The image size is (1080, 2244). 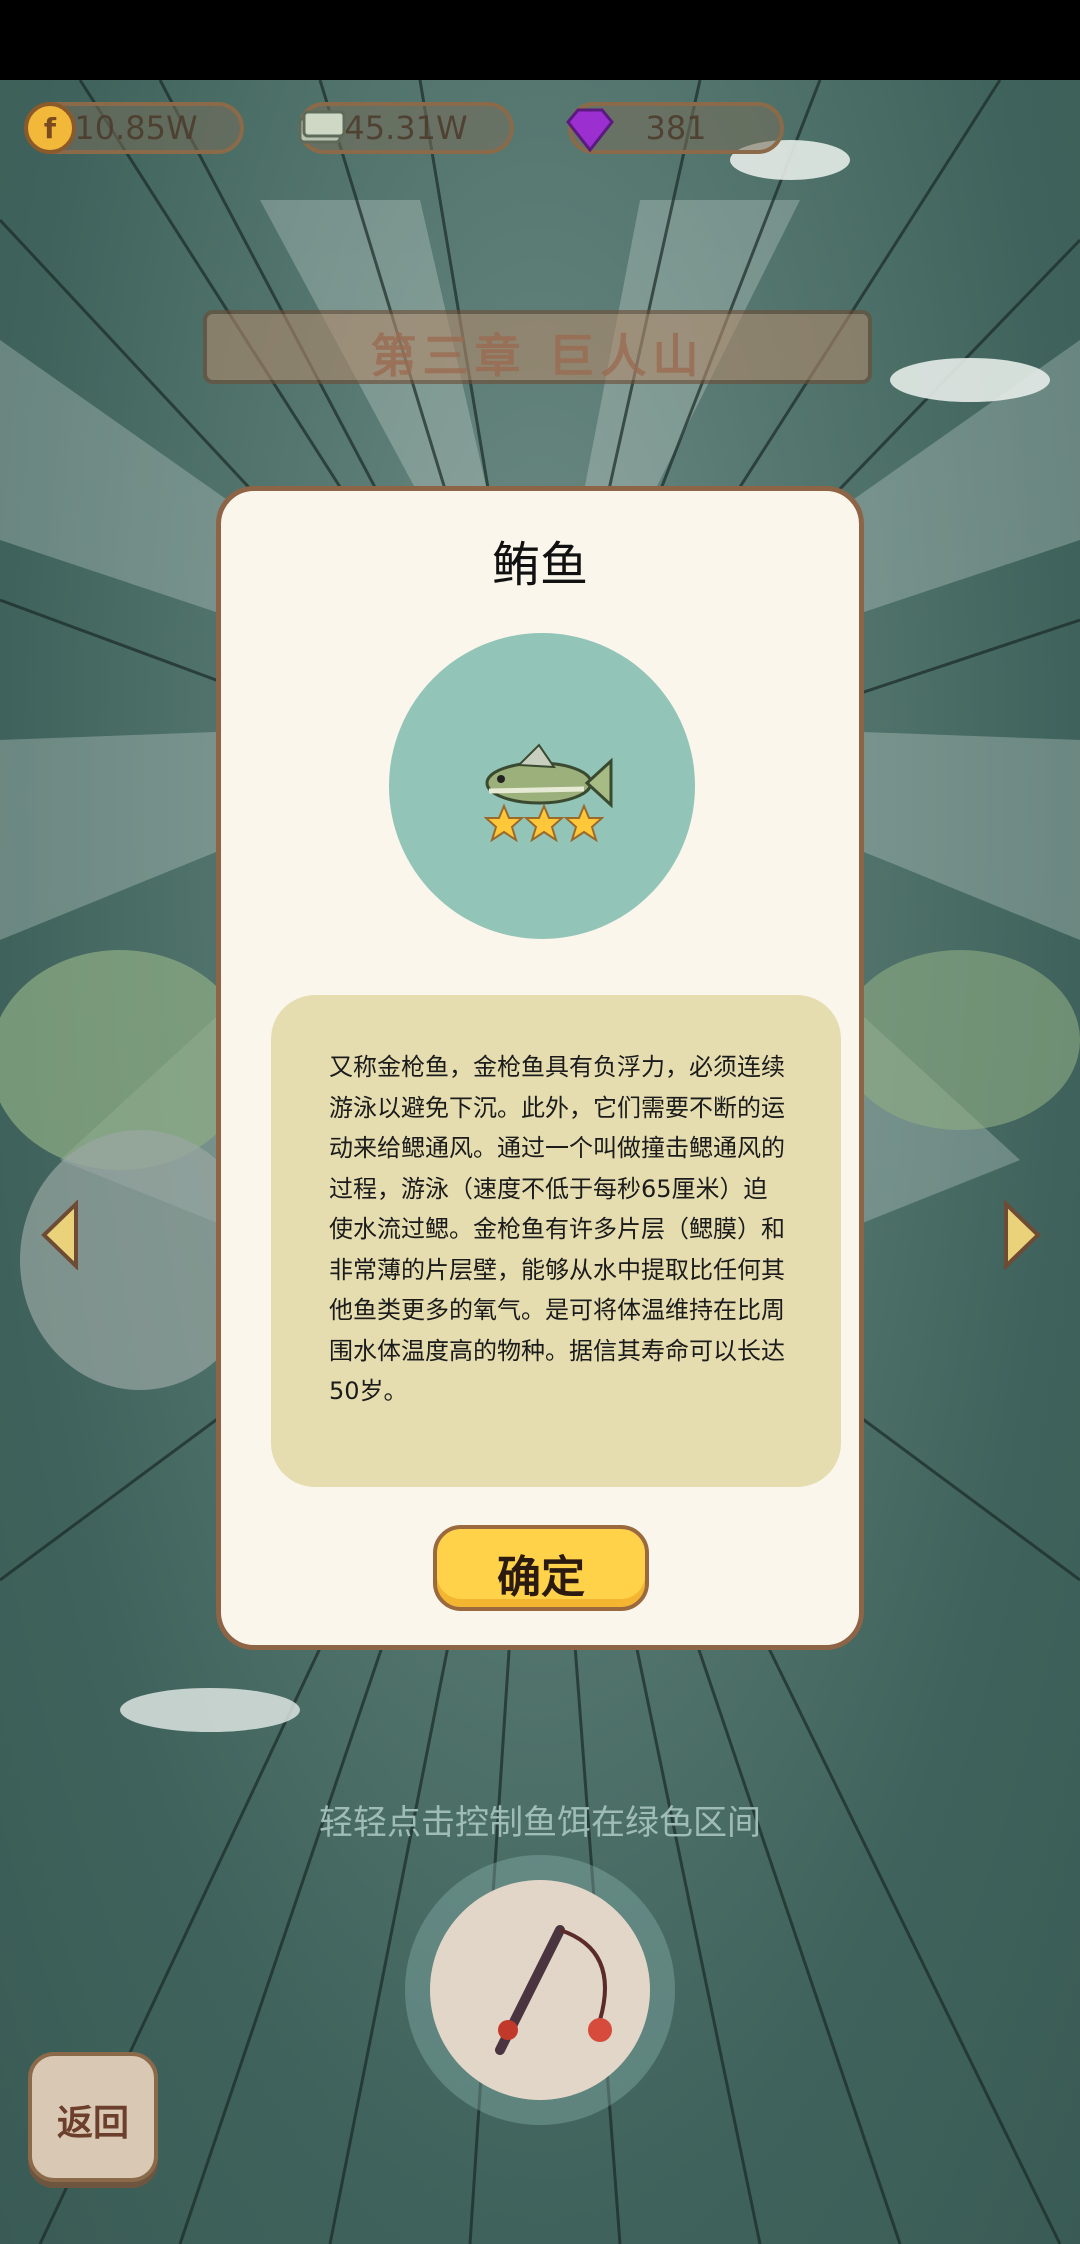 I want to click on back-button: 返回, so click(x=93, y=2117).